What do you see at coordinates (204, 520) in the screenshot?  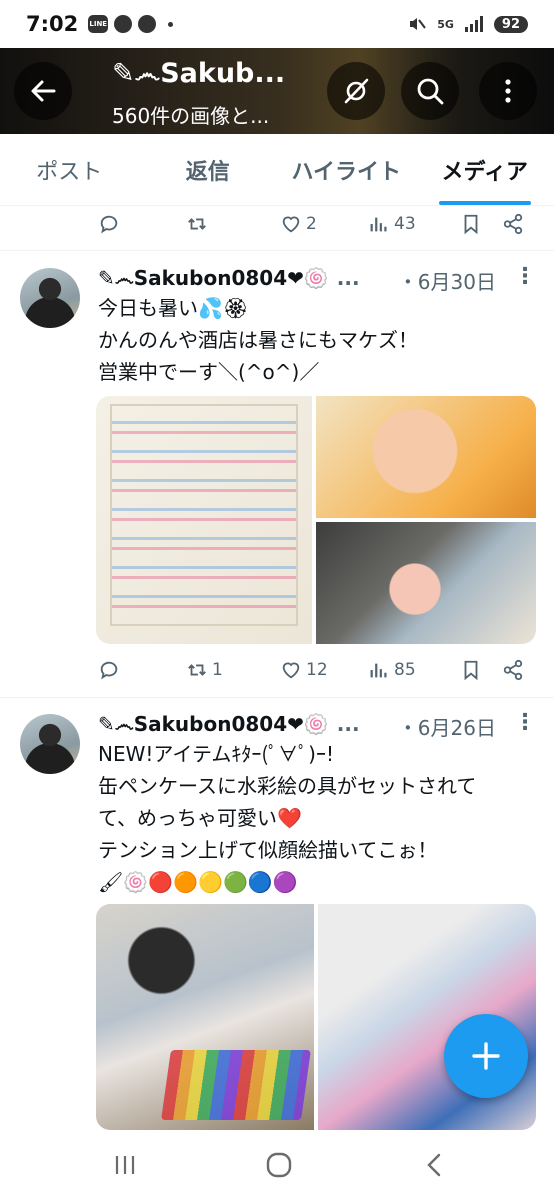 I see `shop-sign-photo` at bounding box center [204, 520].